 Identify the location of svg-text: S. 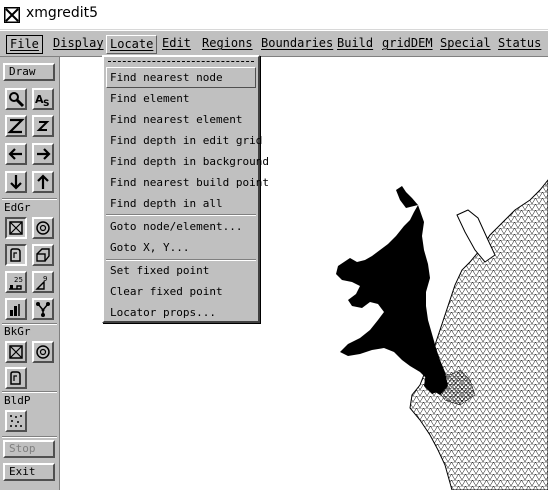
(46, 103).